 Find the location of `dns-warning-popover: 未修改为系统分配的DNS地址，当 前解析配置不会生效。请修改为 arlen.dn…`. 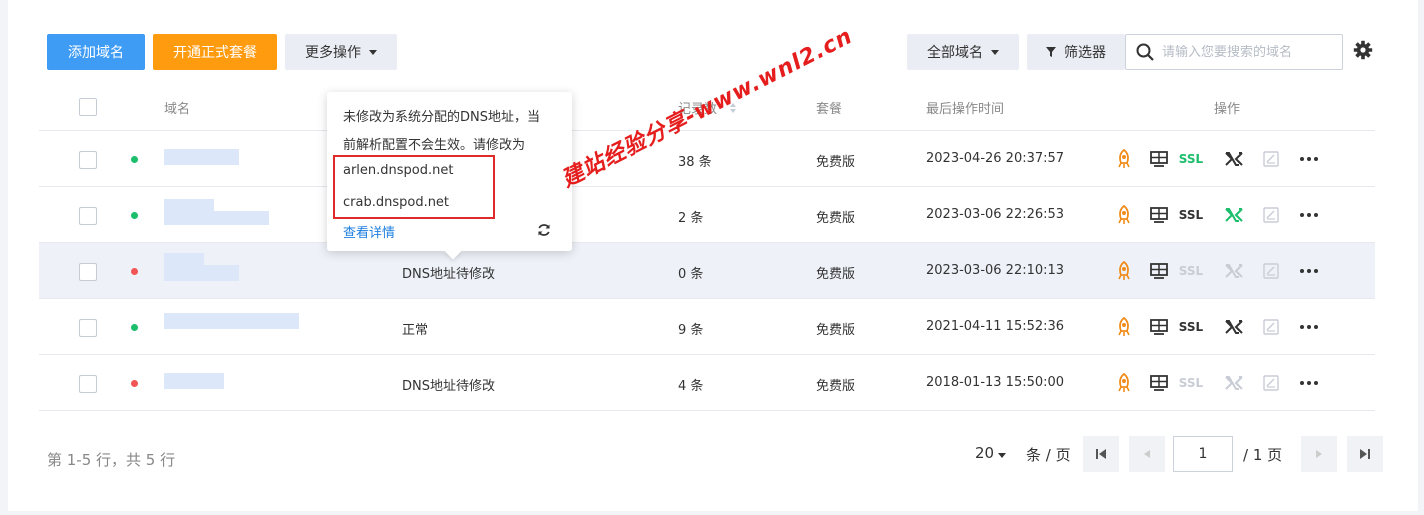

dns-warning-popover: 未修改为系统分配的DNS地址，当 前解析配置不会生效。请修改为 arlen.dn… is located at coordinates (449, 176).